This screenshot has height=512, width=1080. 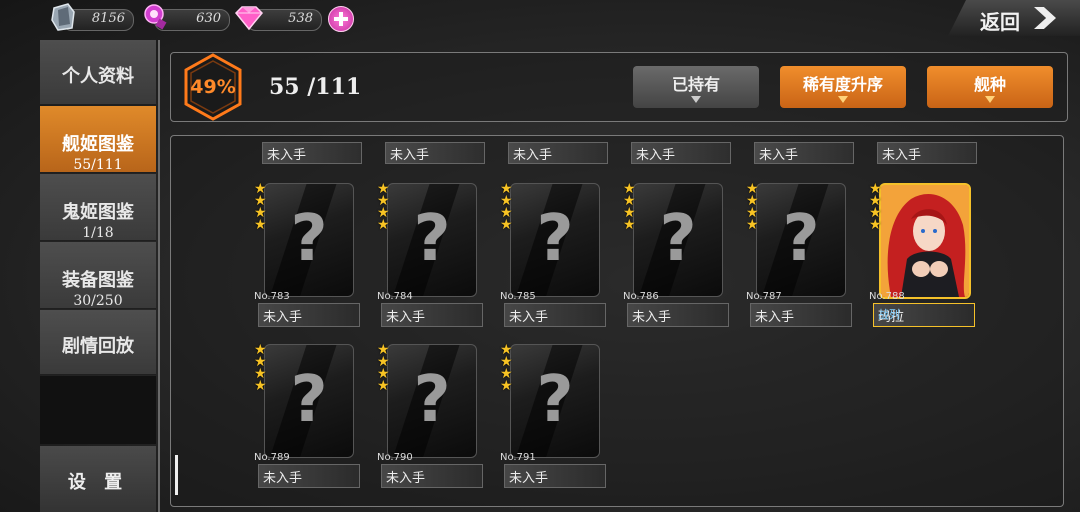 What do you see at coordinates (98, 144) in the screenshot?
I see `sidebar-item-label: 舰姬图鉴` at bounding box center [98, 144].